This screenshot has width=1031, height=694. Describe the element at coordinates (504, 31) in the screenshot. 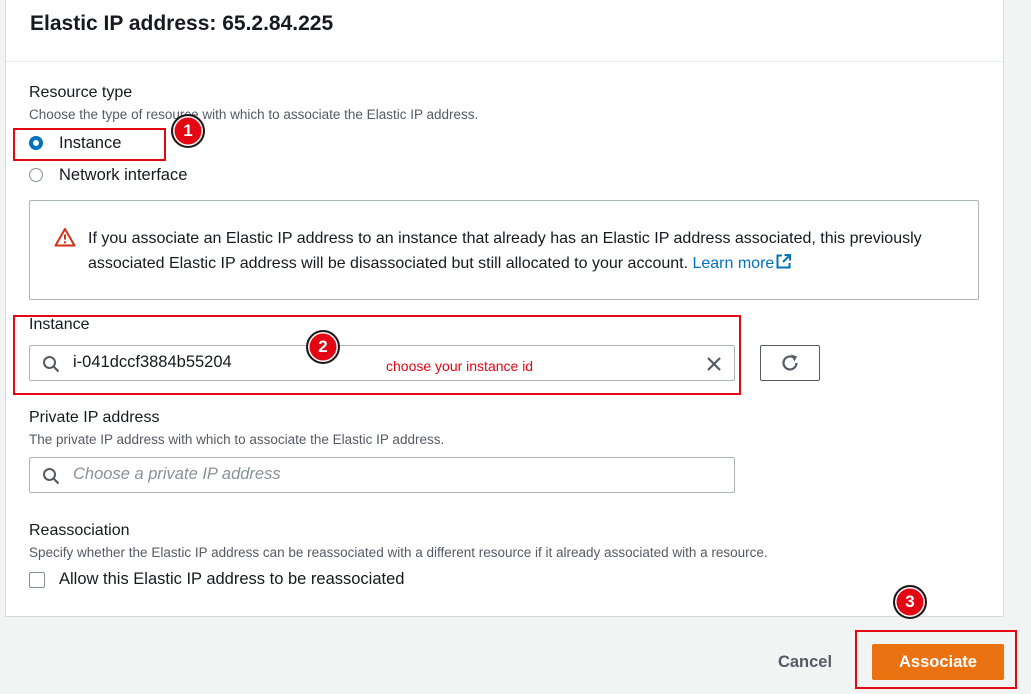

I see `panel-header: Elastic IP address: 65.2.84.225` at that location.